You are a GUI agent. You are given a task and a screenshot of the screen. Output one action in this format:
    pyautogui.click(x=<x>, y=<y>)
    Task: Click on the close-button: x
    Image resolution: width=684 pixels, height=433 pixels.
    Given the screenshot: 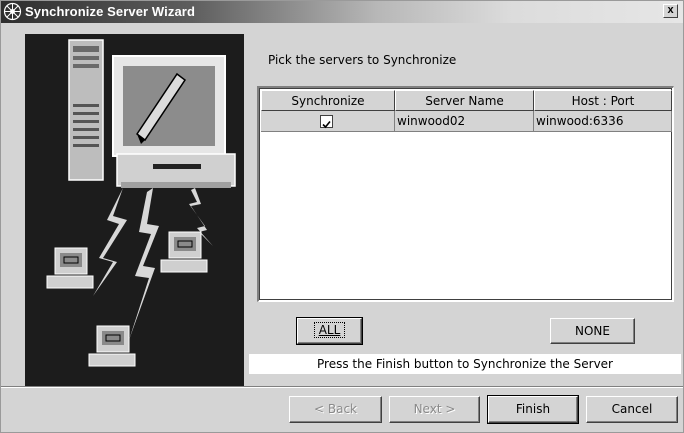 What is the action you would take?
    pyautogui.click(x=670, y=11)
    